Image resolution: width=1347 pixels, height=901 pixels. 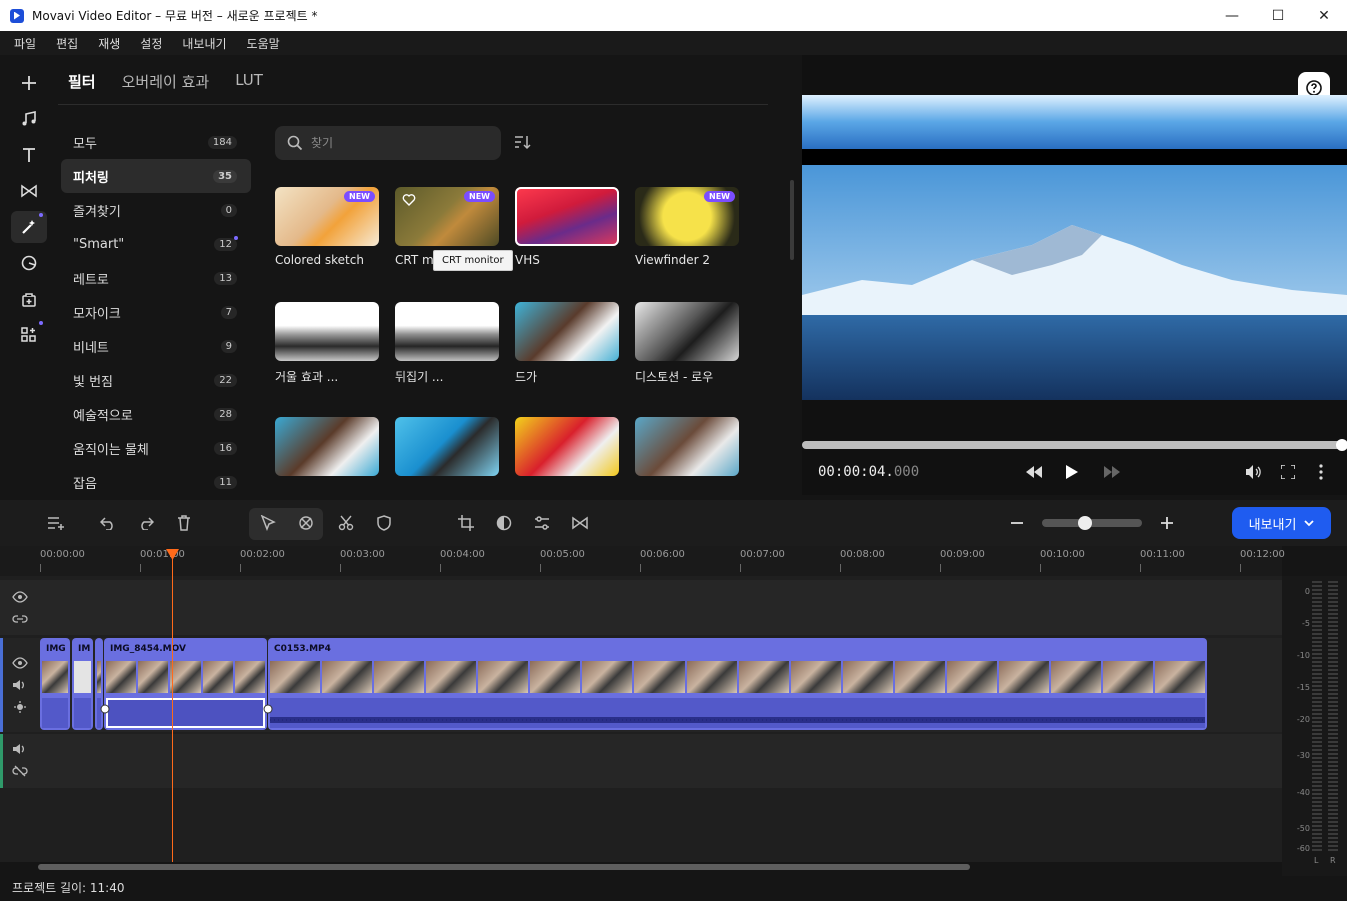 What do you see at coordinates (185, 684) in the screenshot?
I see `video-clip: IMG_8454.MOV` at bounding box center [185, 684].